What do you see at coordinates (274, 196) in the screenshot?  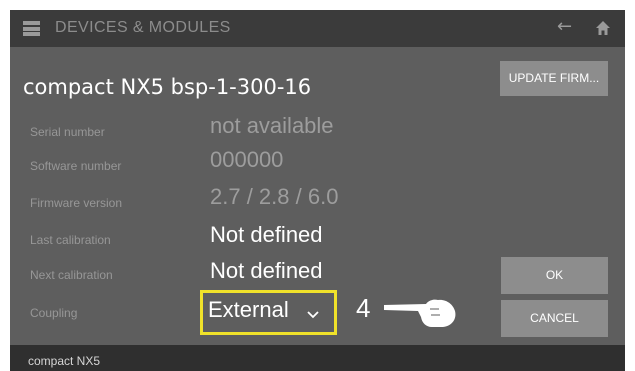 I see `firmware-version-value: 2.7 / 2.8 / 6.0` at bounding box center [274, 196].